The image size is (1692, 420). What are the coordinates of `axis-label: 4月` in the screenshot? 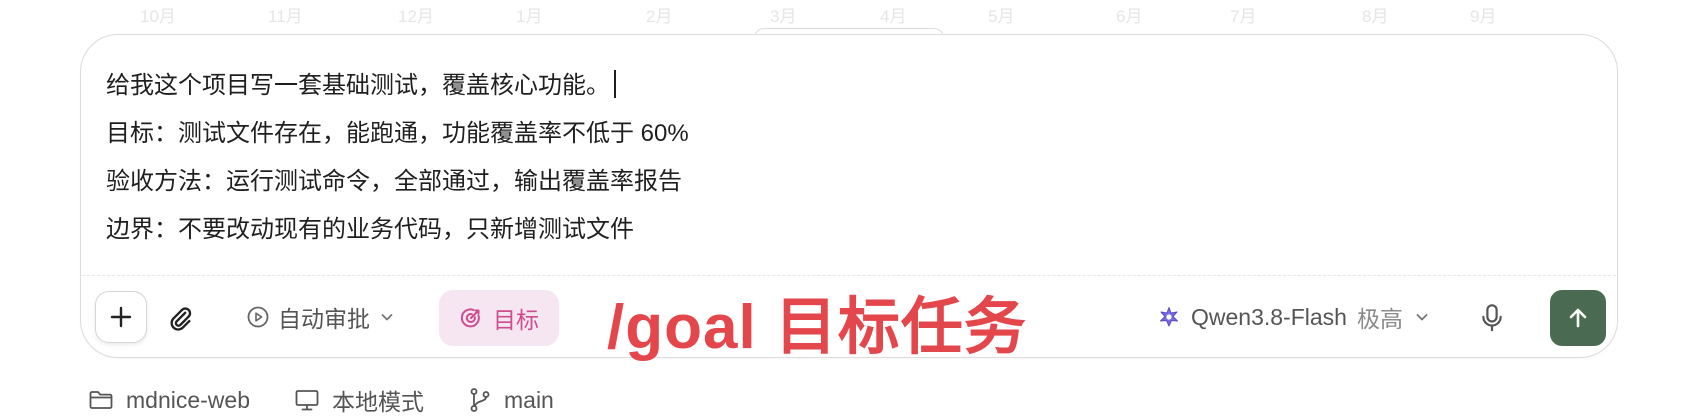 It's located at (893, 16).